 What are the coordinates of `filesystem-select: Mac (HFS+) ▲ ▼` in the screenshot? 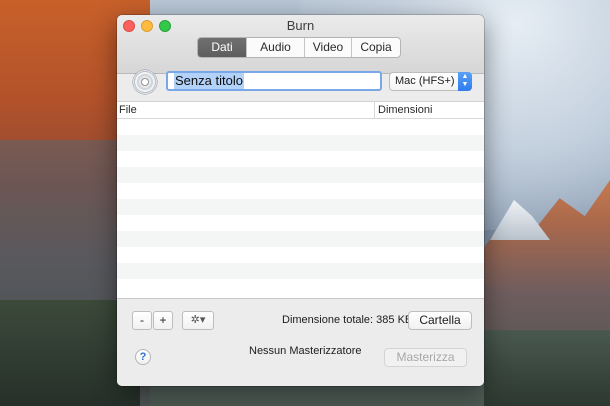 It's located at (430, 81).